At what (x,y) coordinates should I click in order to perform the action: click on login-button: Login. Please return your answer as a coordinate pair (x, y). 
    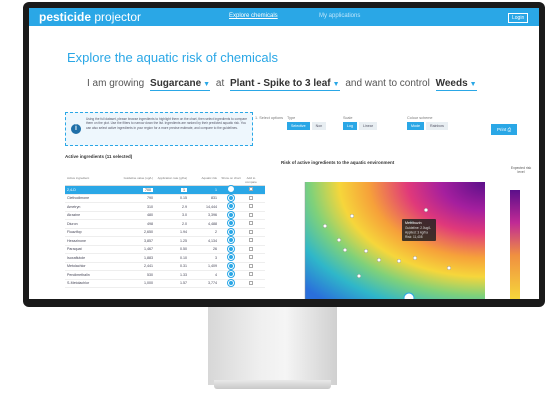
    Looking at the image, I should click on (518, 18).